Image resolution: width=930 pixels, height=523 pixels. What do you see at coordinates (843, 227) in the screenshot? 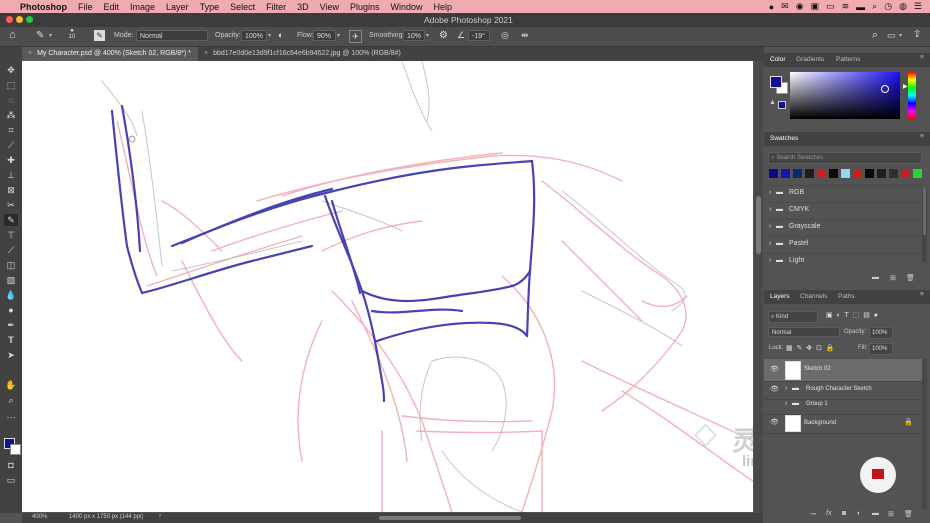
I see `swatch-folder-grayscale: › ▬ Grayscale` at bounding box center [843, 227].